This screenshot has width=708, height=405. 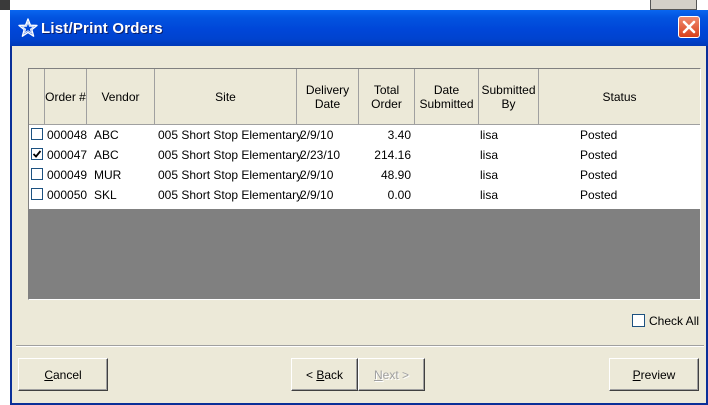 I want to click on title-bar: List/Print Orders, so click(x=359, y=28).